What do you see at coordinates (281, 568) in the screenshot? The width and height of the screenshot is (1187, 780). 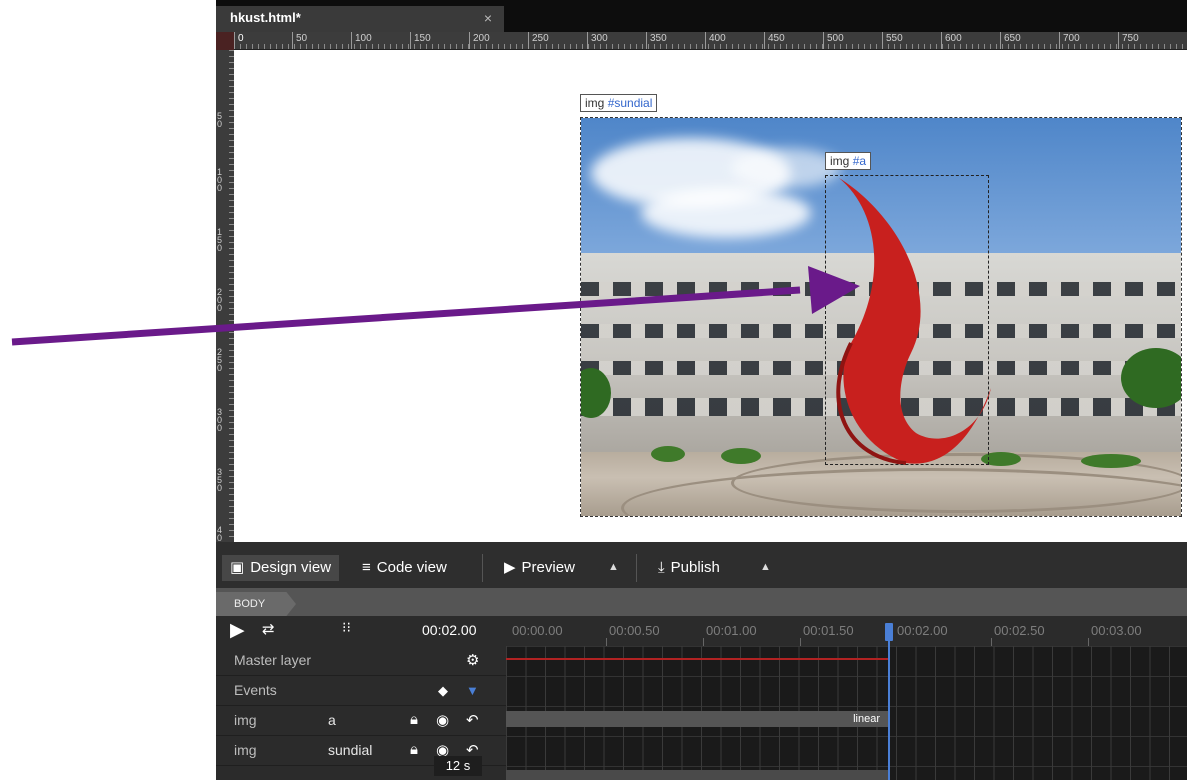 I see `design-view-button: ▣ Design view` at bounding box center [281, 568].